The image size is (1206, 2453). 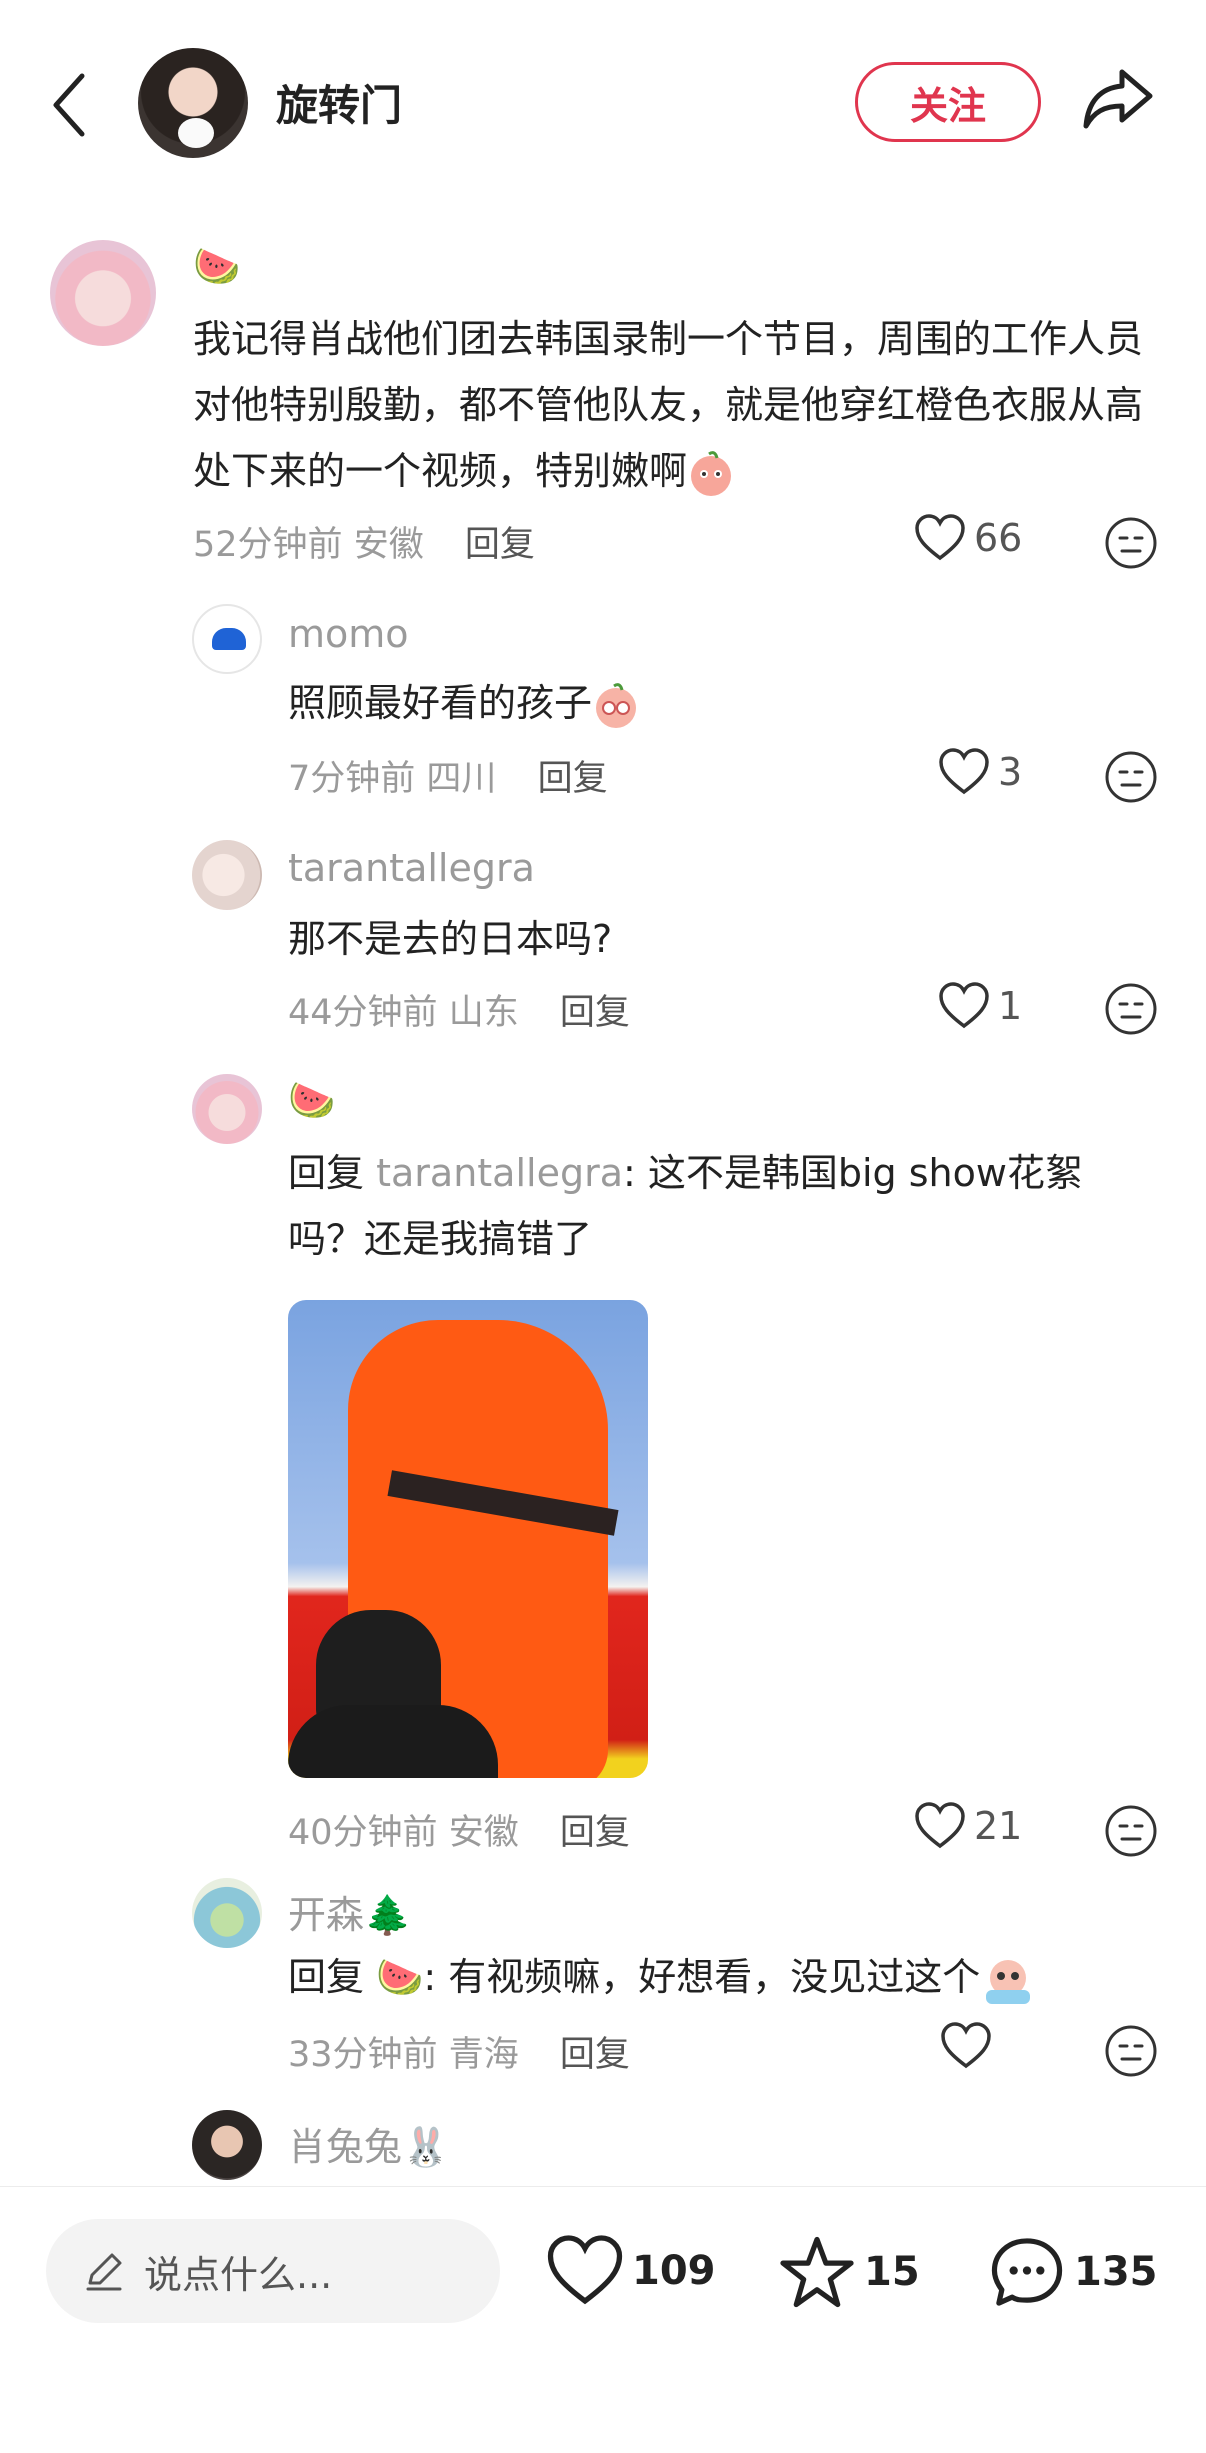 I want to click on reply-meta: 40分钟前 安徽 回复, so click(x=459, y=1833).